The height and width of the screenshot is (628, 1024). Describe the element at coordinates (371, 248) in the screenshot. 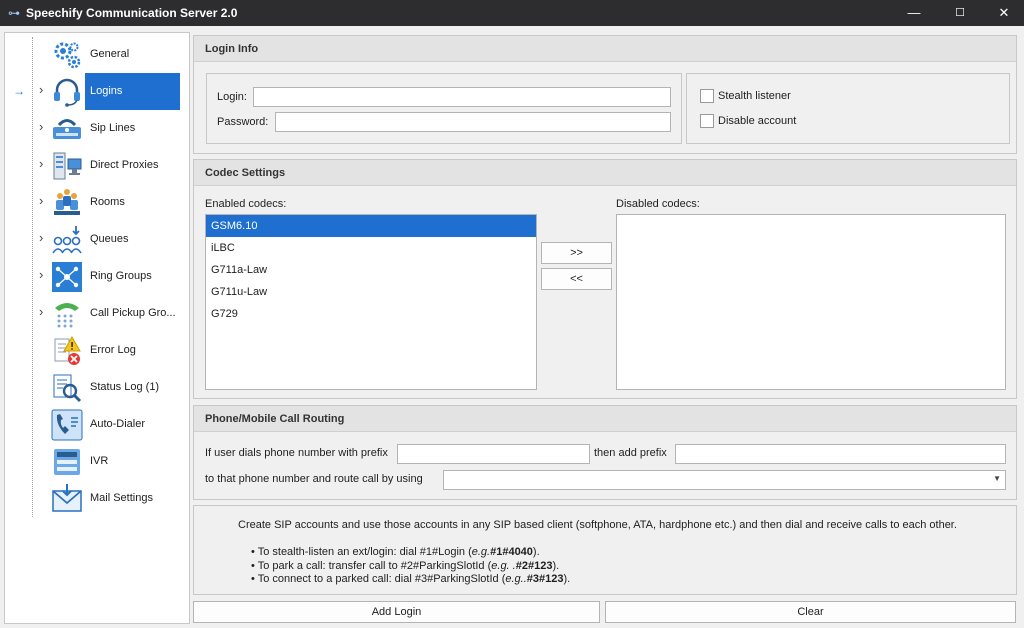

I see `codec-list-item: iLBC` at that location.